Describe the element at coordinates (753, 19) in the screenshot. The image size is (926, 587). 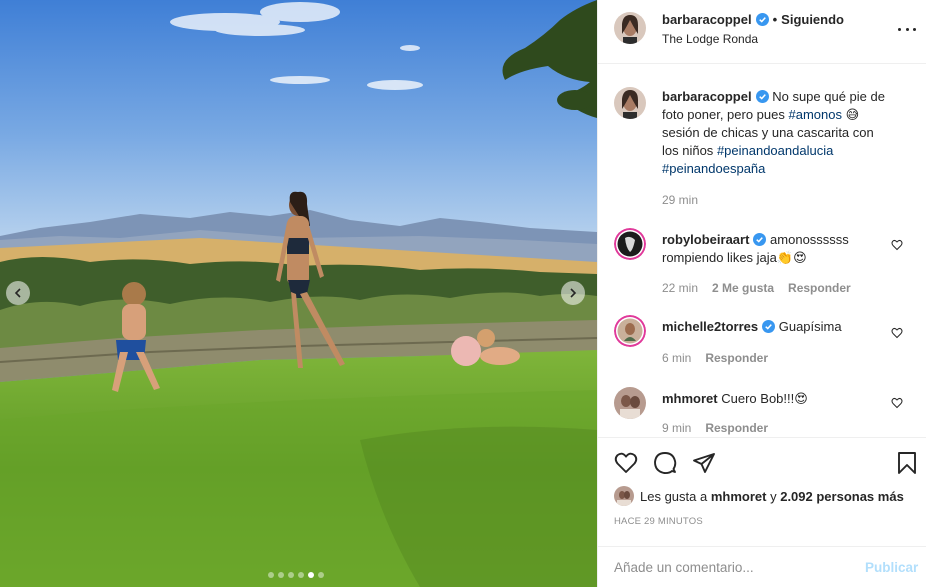
I see `header-user-row: barbaracoppel • Siguiendo` at that location.